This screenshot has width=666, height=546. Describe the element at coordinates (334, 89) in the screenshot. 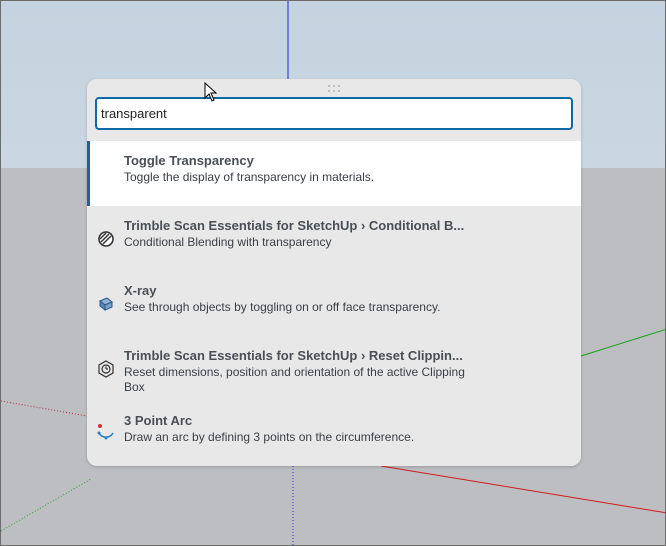

I see `drag-grip-icon` at that location.